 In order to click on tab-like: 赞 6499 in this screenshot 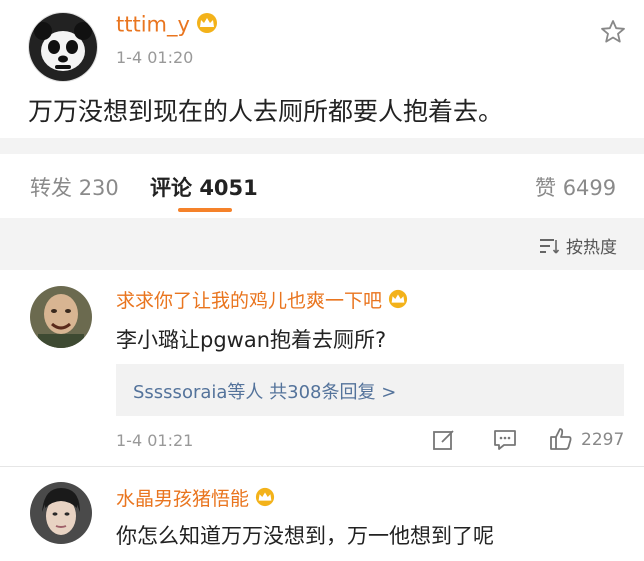, I will do `click(575, 187)`.